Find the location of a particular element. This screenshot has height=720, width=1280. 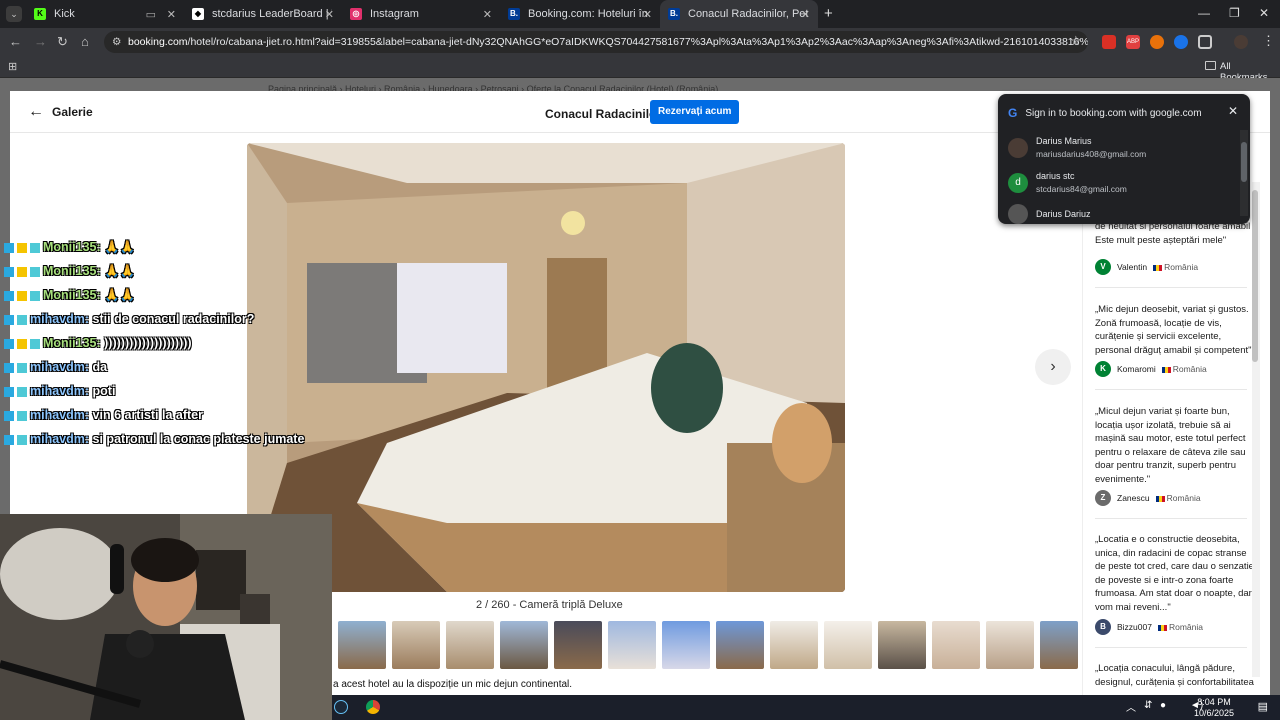

clock: 8:04 PM 10/6/2025 is located at coordinates (1214, 708).